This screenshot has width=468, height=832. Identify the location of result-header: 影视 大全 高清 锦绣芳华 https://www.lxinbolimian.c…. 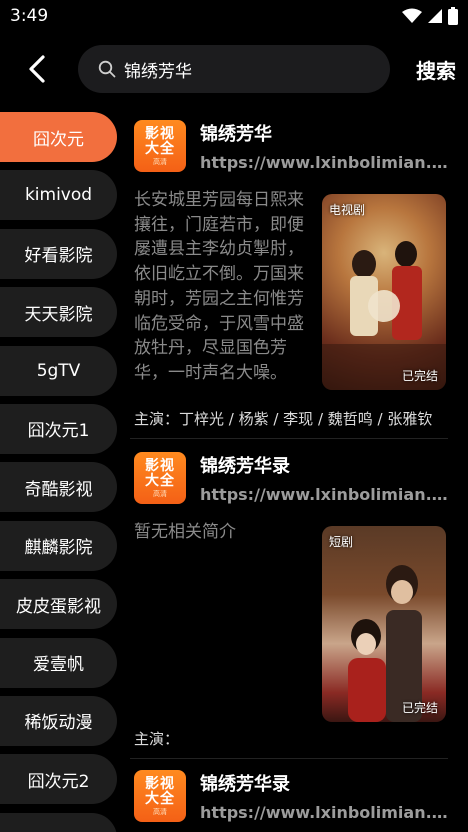
(291, 148).